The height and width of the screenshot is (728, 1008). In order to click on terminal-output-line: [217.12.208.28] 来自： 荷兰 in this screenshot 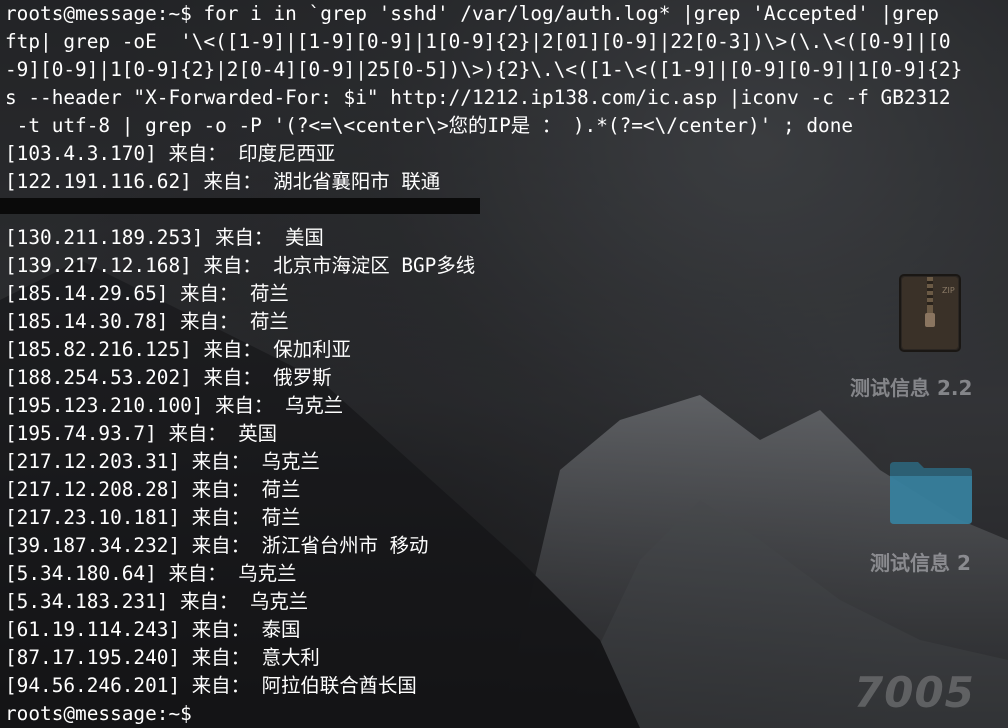, I will do `click(153, 489)`.